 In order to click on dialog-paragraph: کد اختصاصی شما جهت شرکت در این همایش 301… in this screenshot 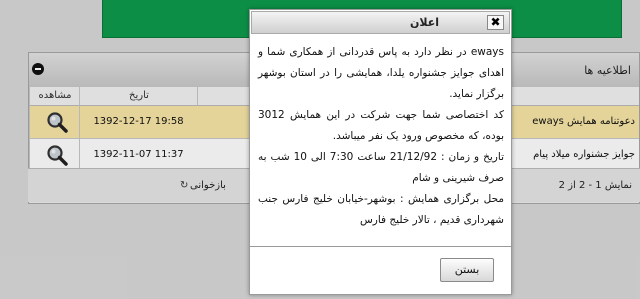, I will do `click(381, 125)`.